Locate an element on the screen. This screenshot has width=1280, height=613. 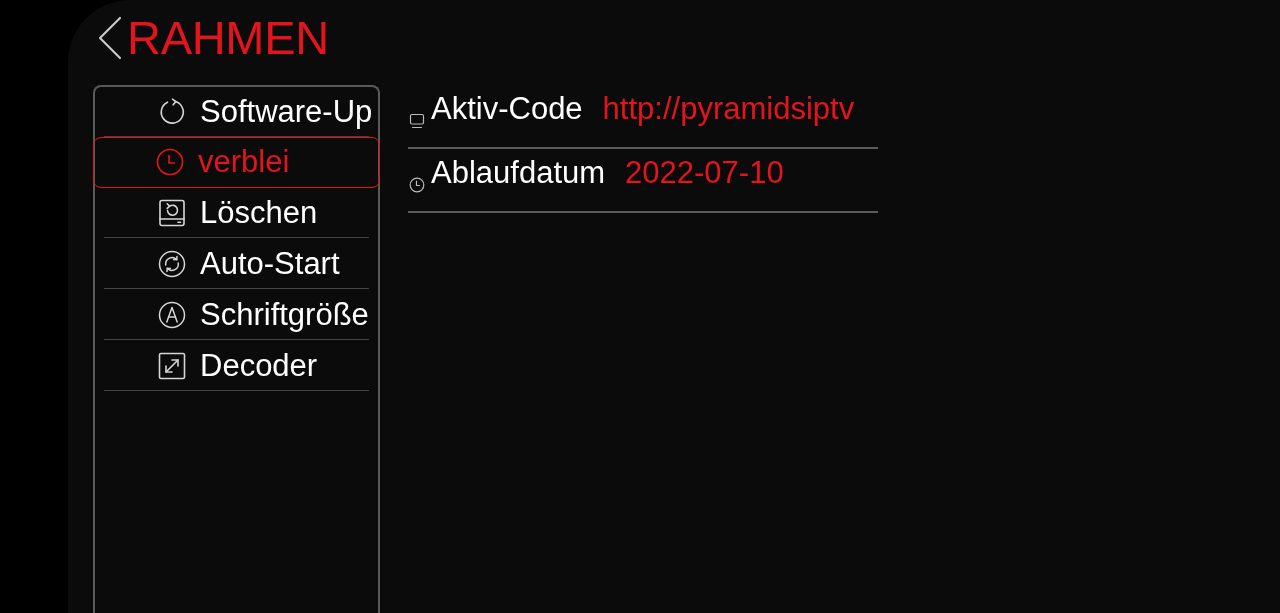
drive-icon is located at coordinates (172, 213).